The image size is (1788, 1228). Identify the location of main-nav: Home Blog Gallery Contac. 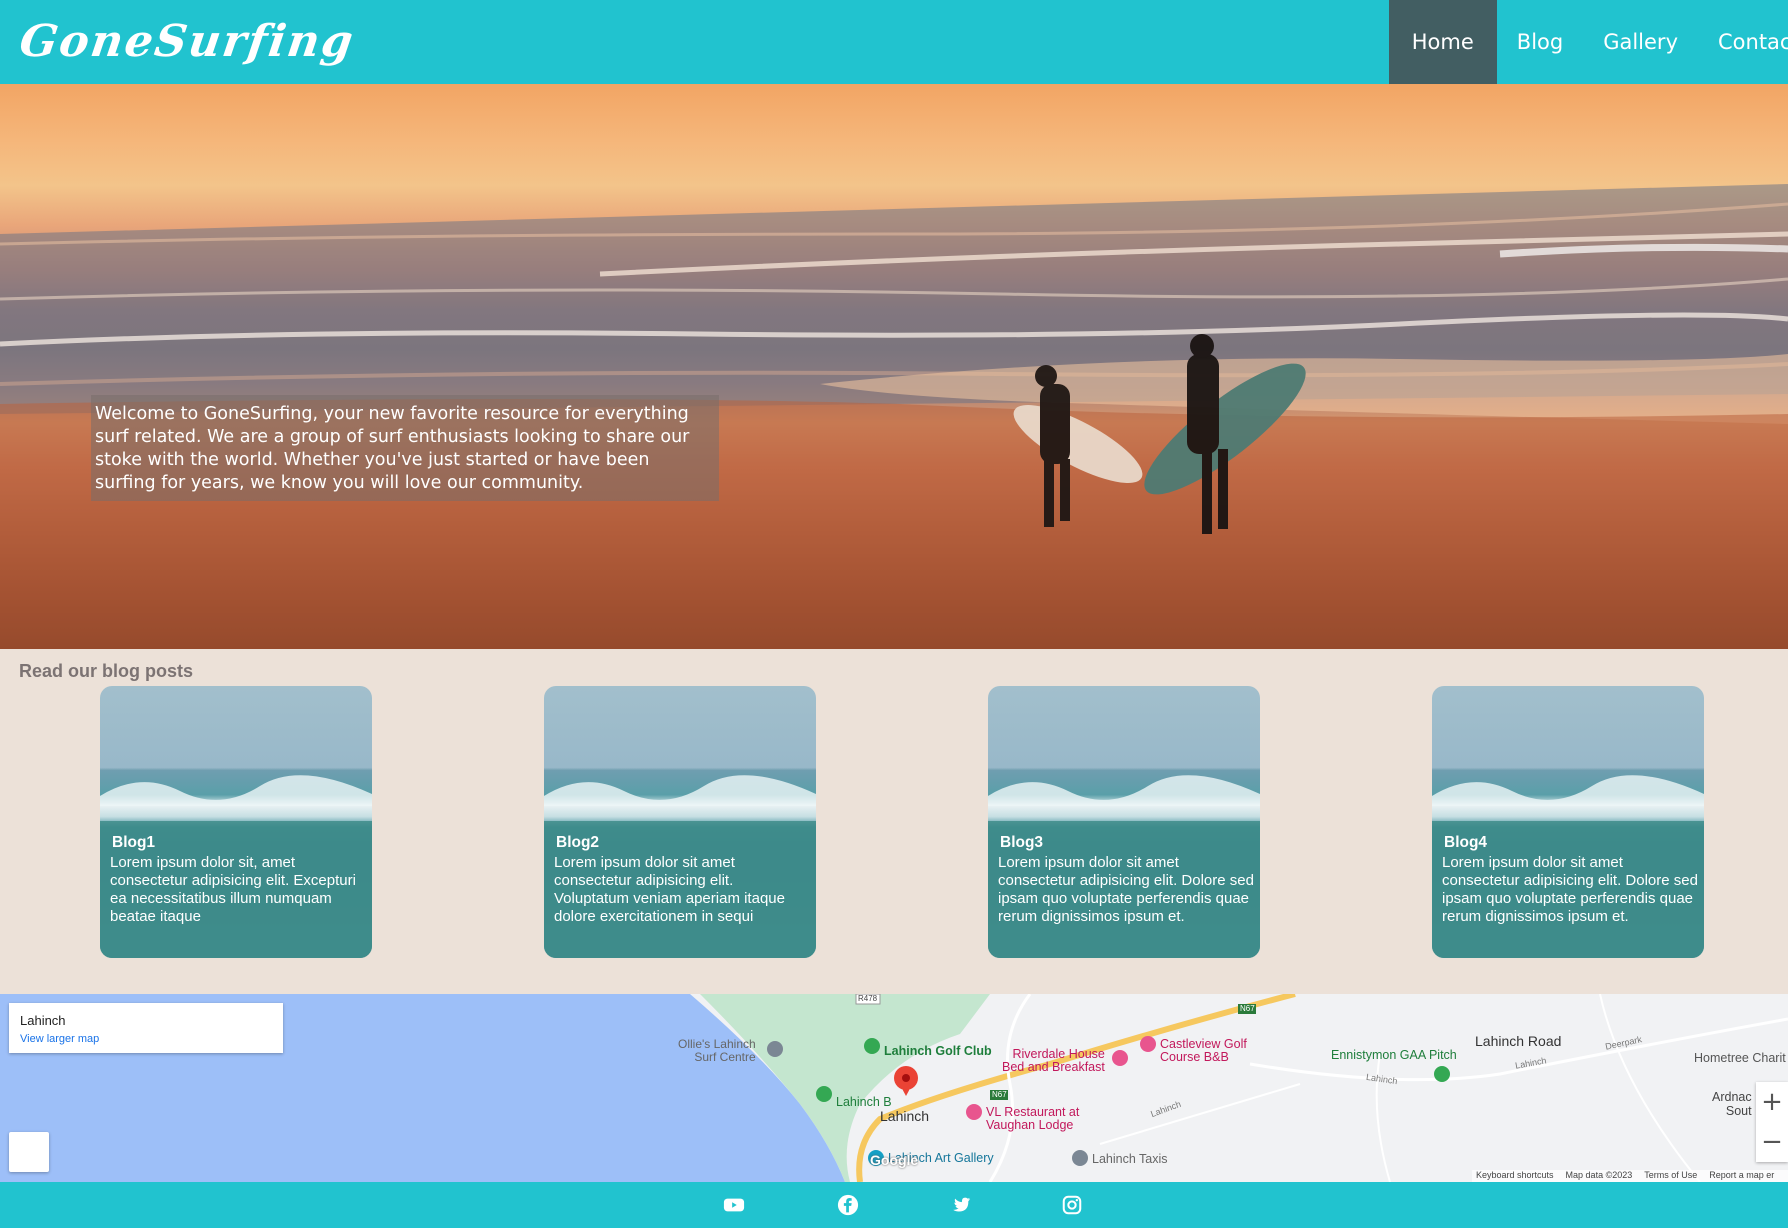
(1588, 42).